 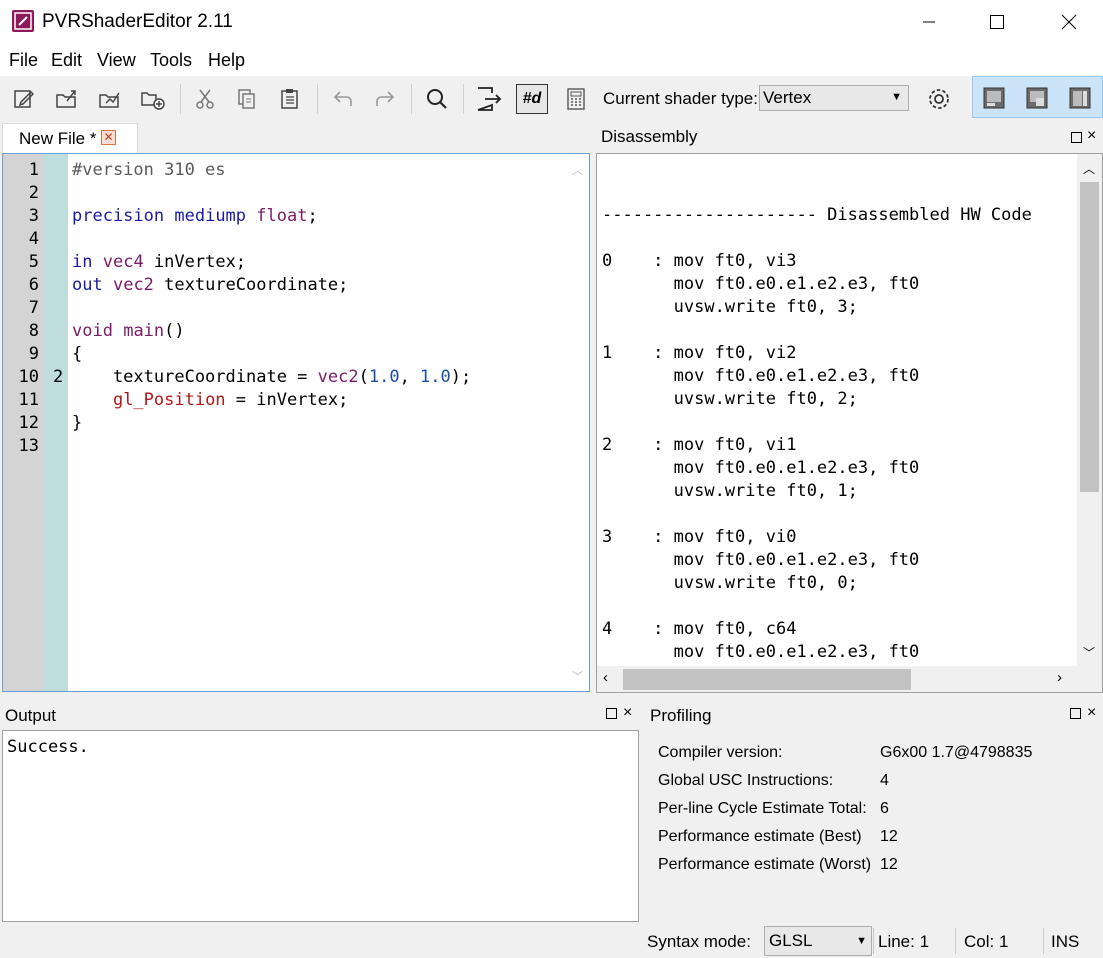 I want to click on layout-left-icon, so click(x=994, y=98).